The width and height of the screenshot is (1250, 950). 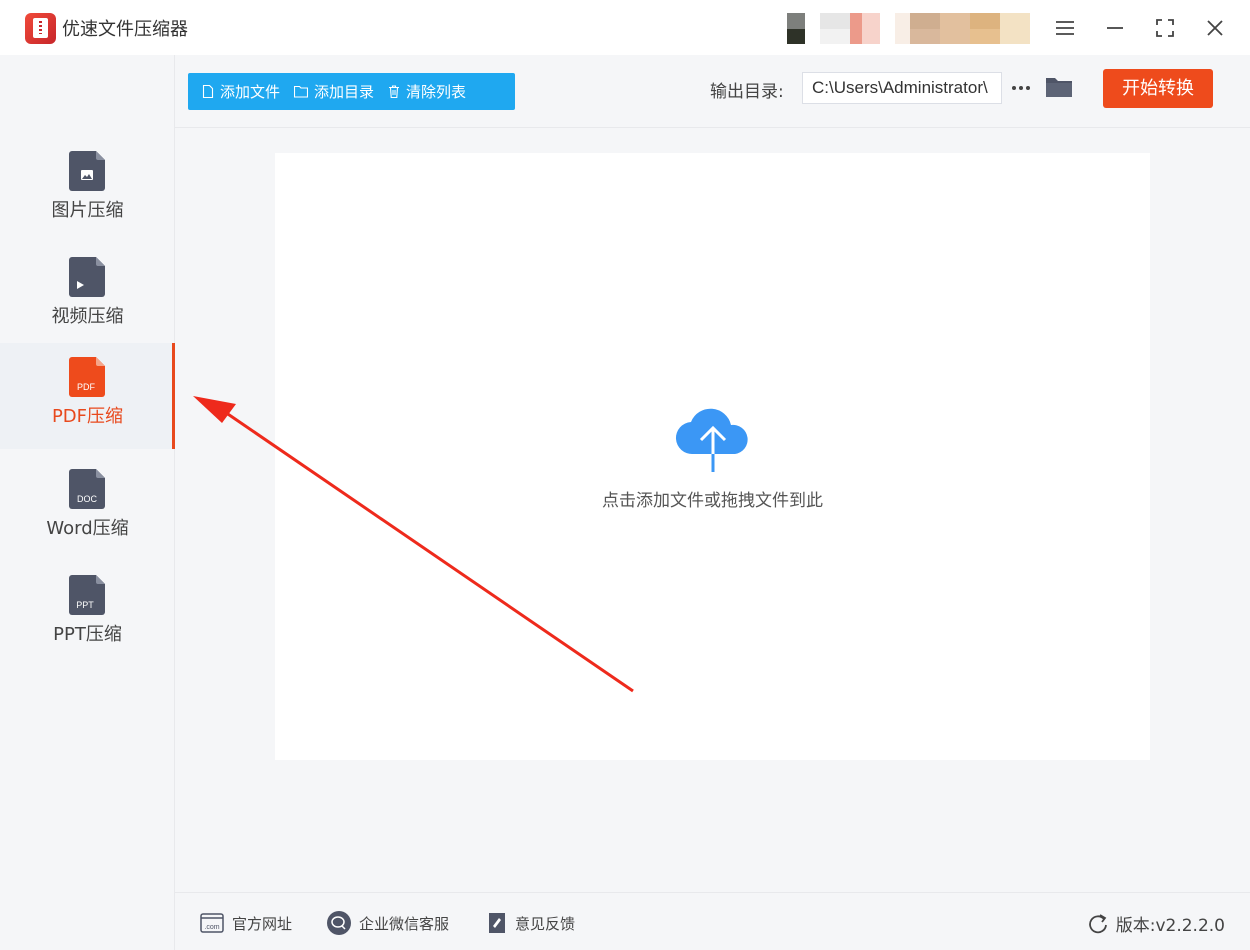 I want to click on svg-text: DOC, so click(x=87, y=499).